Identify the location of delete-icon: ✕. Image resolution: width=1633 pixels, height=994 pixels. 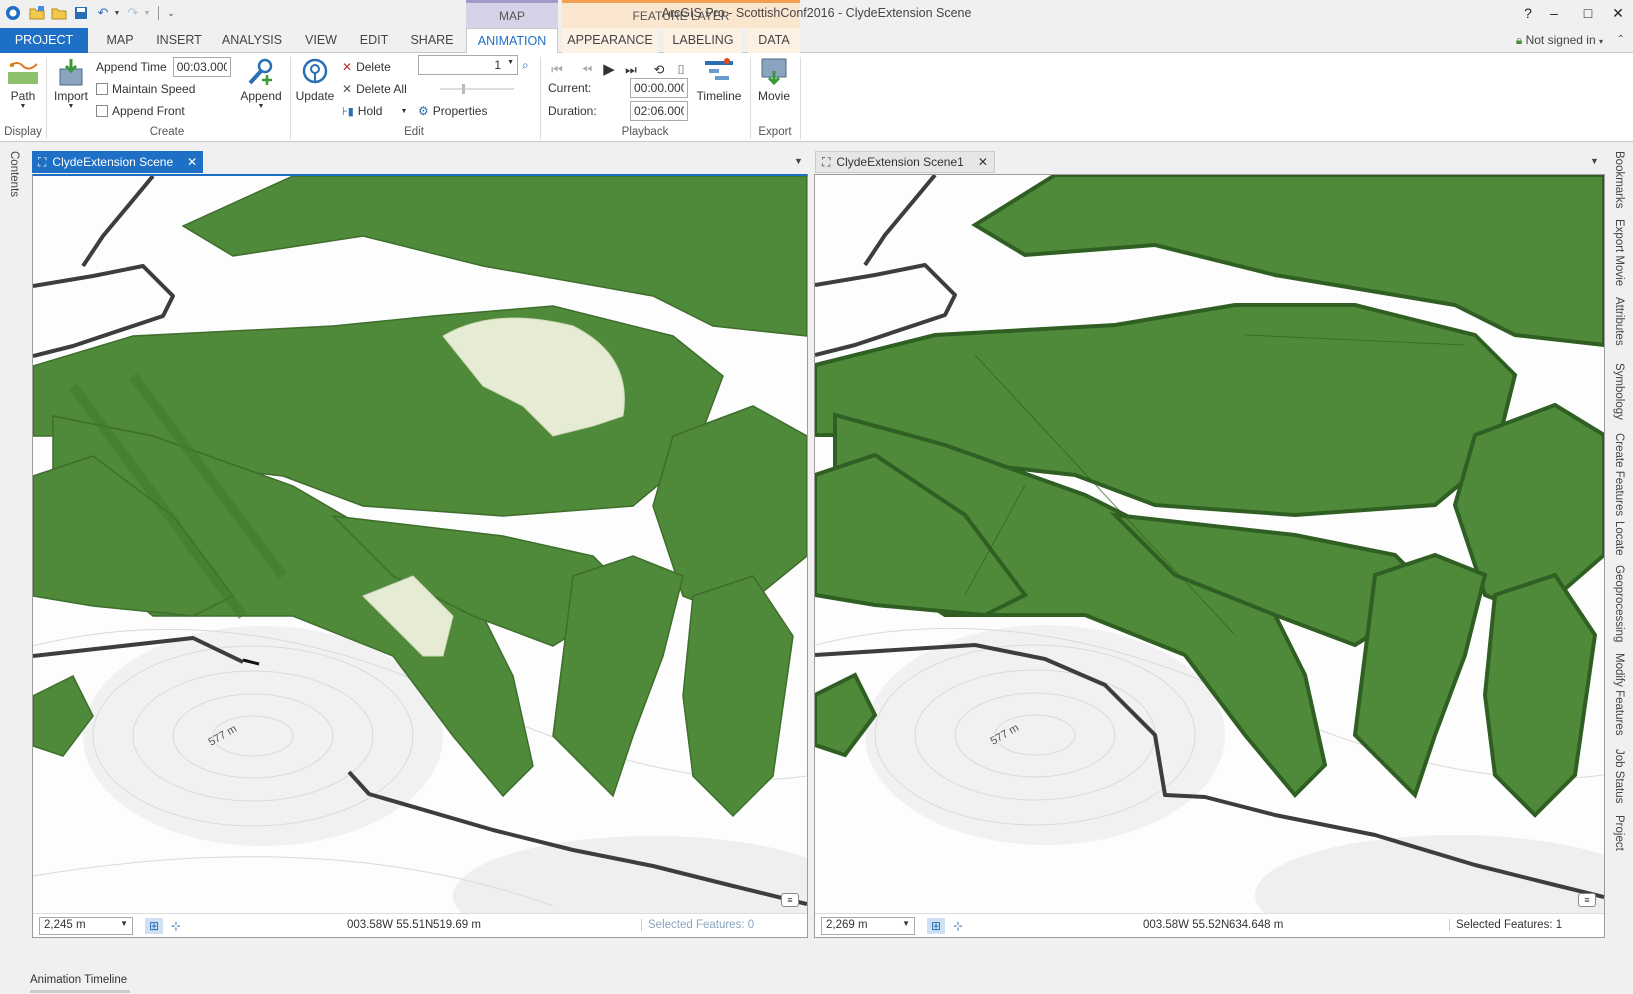
(347, 67).